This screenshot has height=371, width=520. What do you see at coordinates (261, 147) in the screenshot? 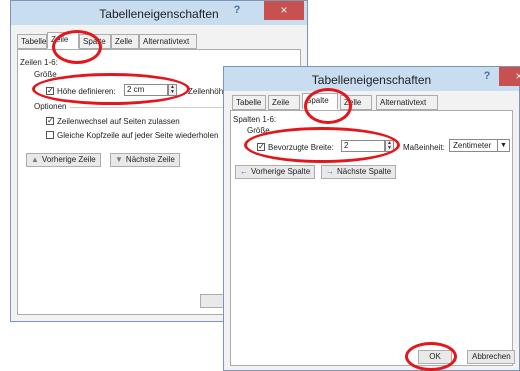
I see `preferred-width-checkbox: ✓` at bounding box center [261, 147].